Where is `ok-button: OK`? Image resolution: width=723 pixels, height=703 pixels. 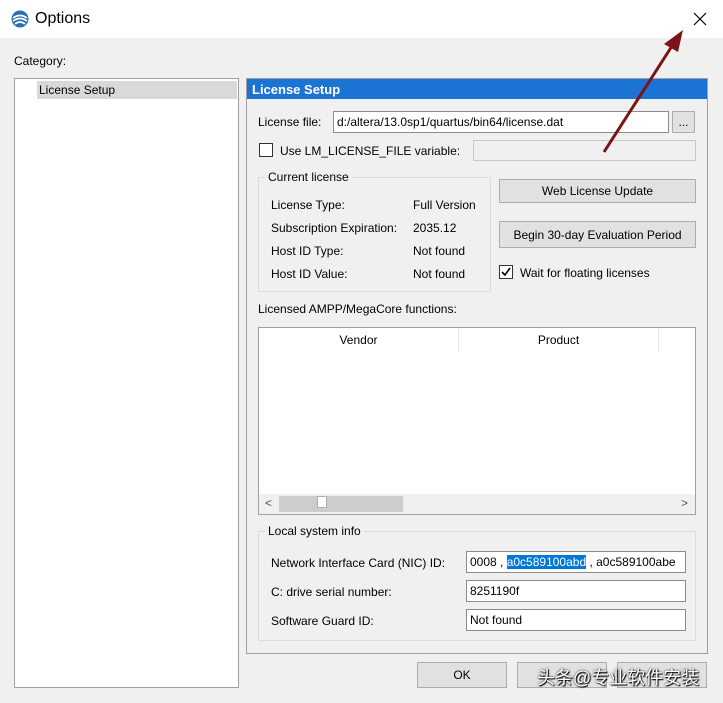
ok-button: OK is located at coordinates (462, 675).